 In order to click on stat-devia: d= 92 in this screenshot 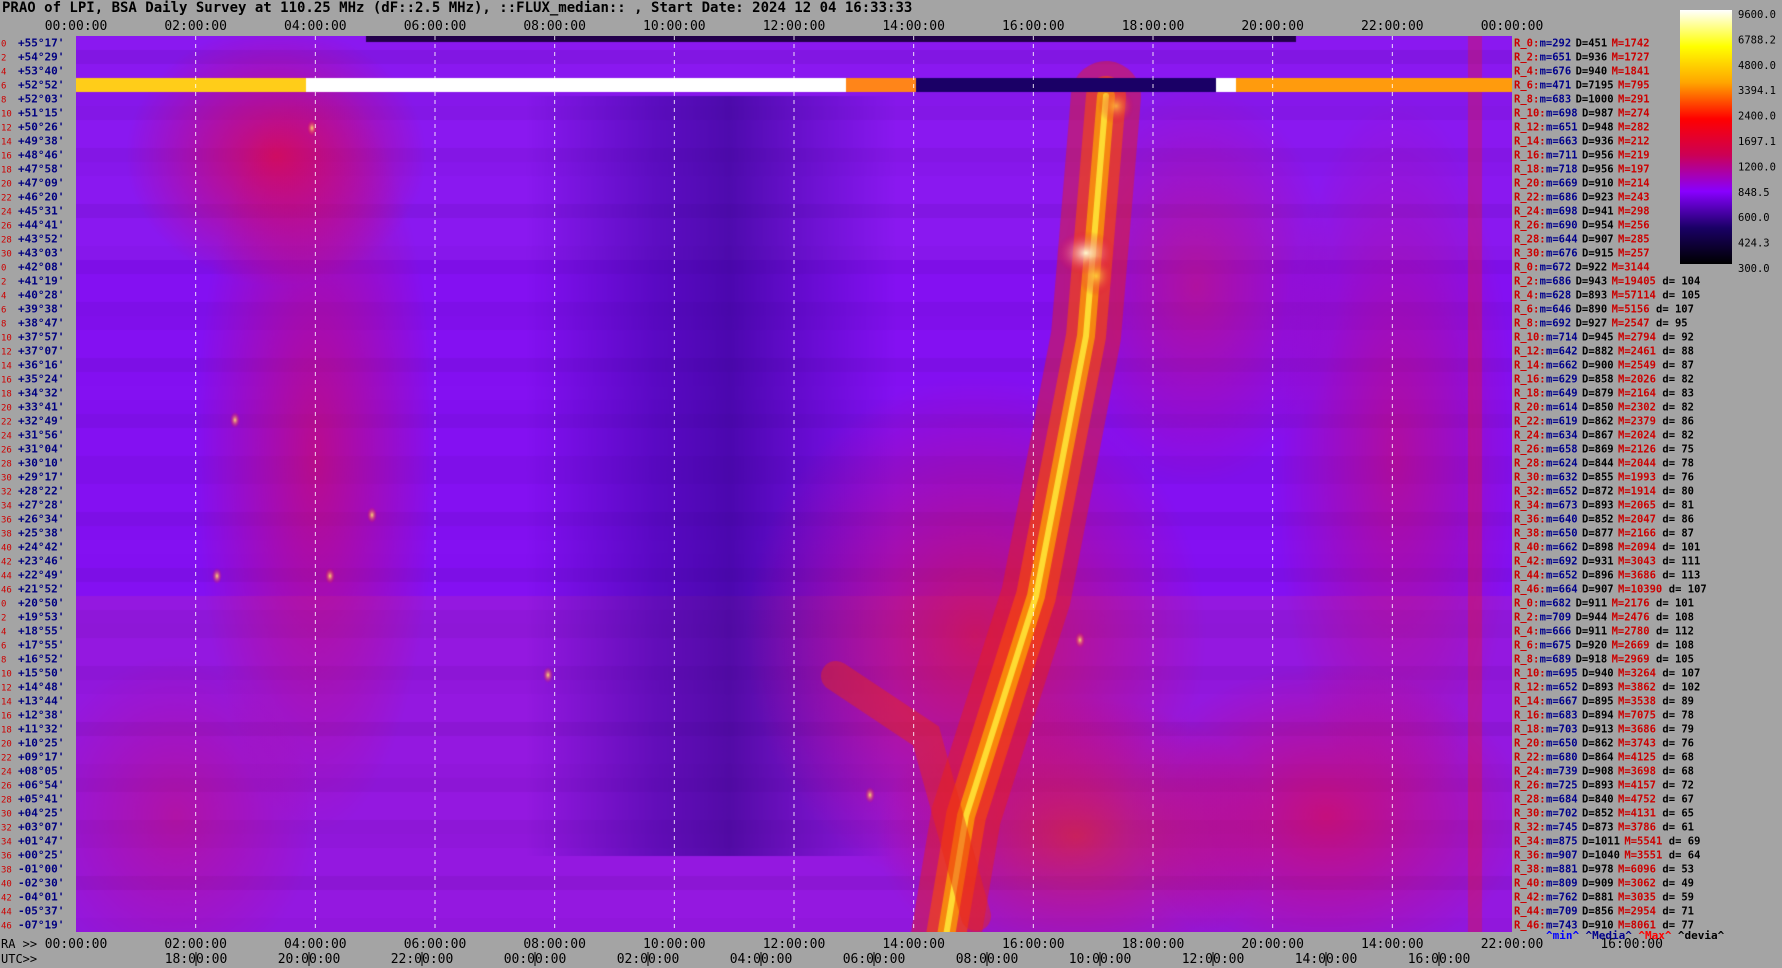, I will do `click(1678, 338)`.